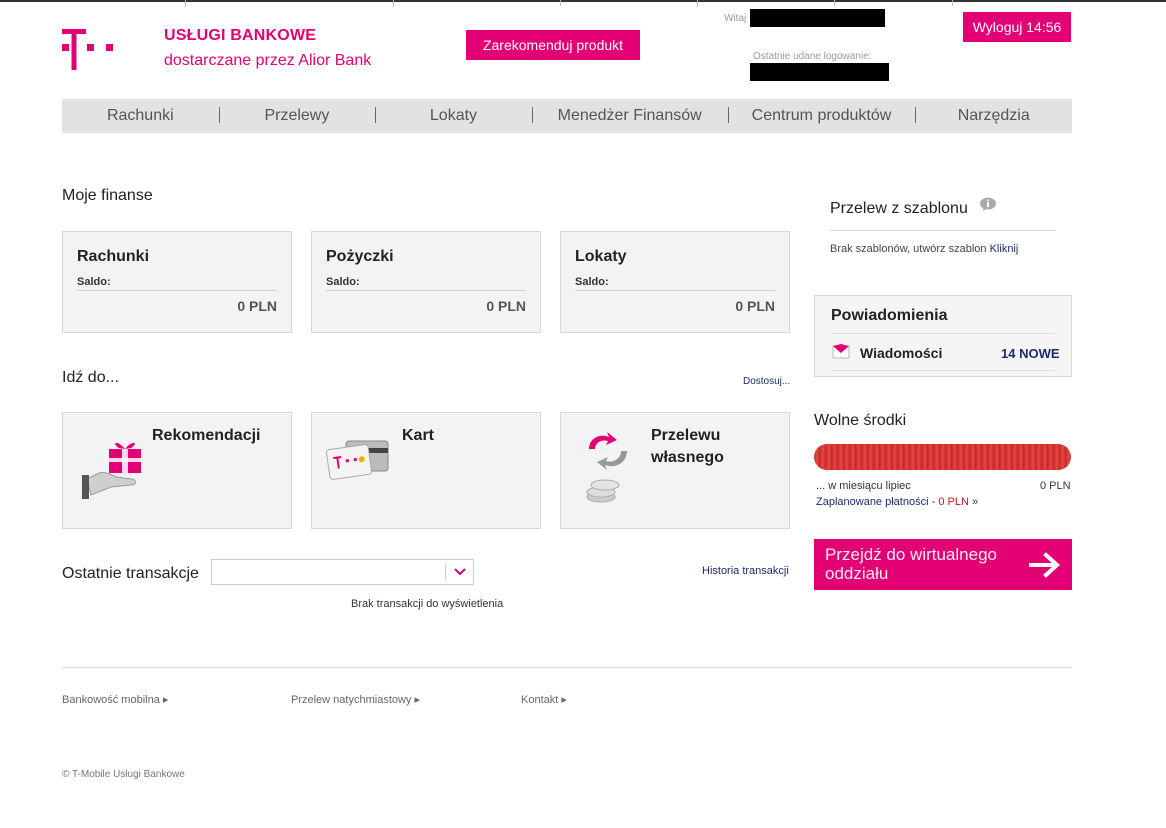  I want to click on transactions-account-select, so click(342, 572).